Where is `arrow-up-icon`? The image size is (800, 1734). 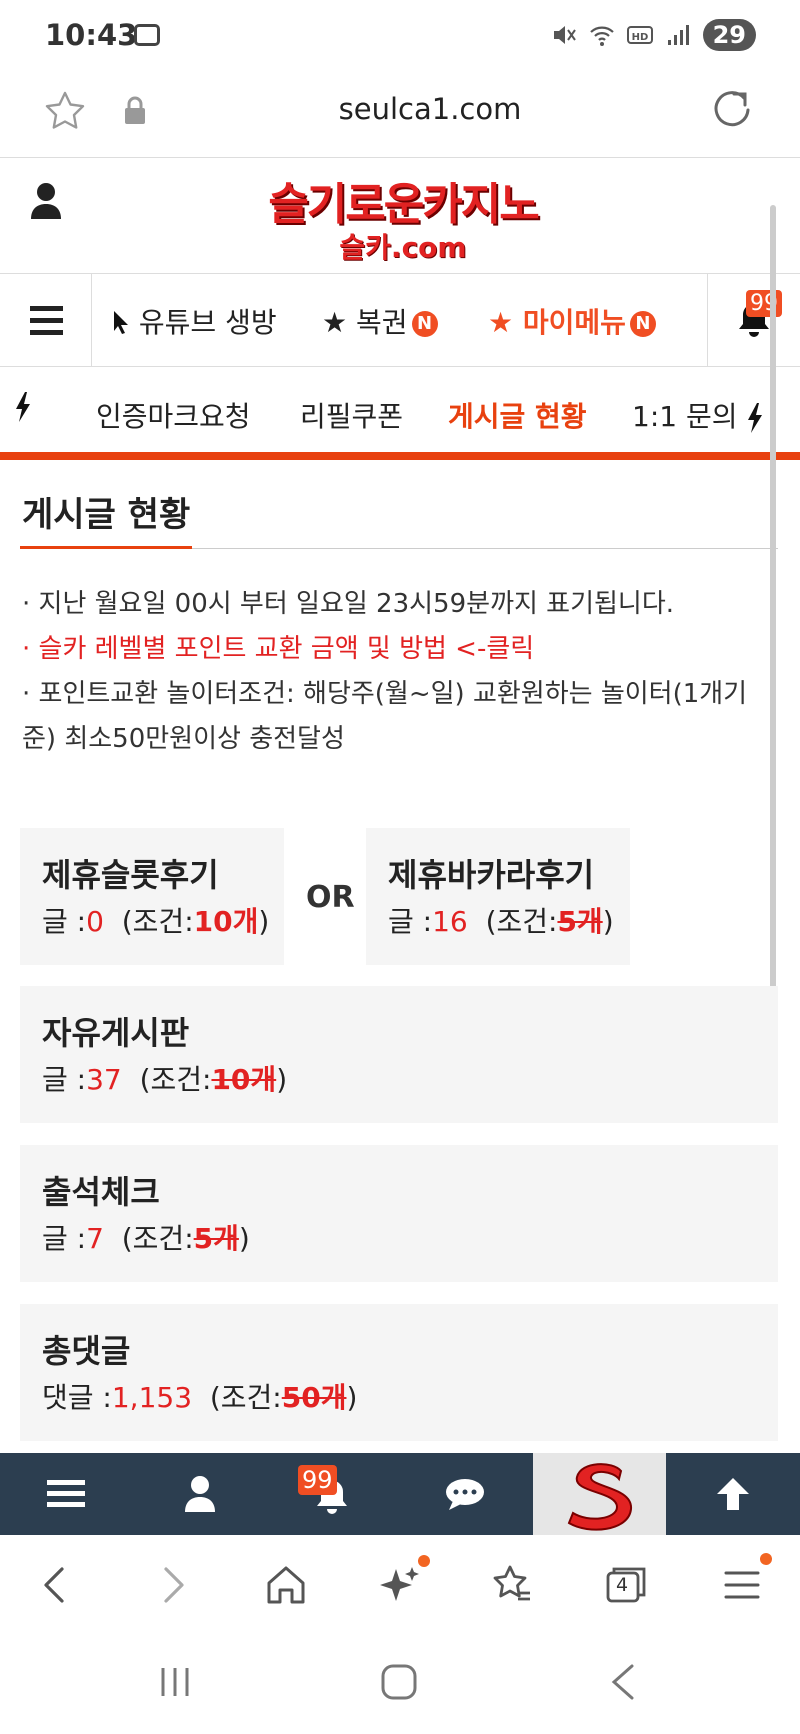
arrow-up-icon is located at coordinates (733, 1494).